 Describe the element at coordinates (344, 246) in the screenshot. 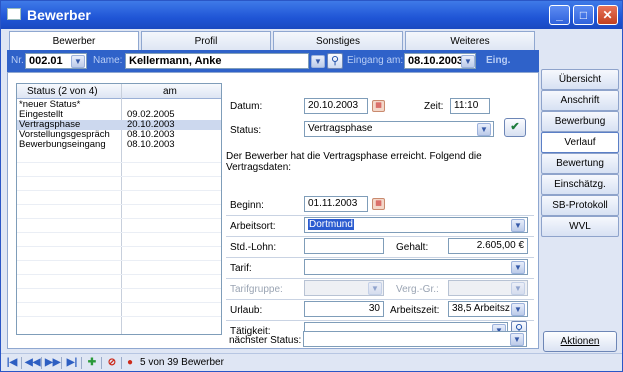

I see `stdlohn-field` at that location.